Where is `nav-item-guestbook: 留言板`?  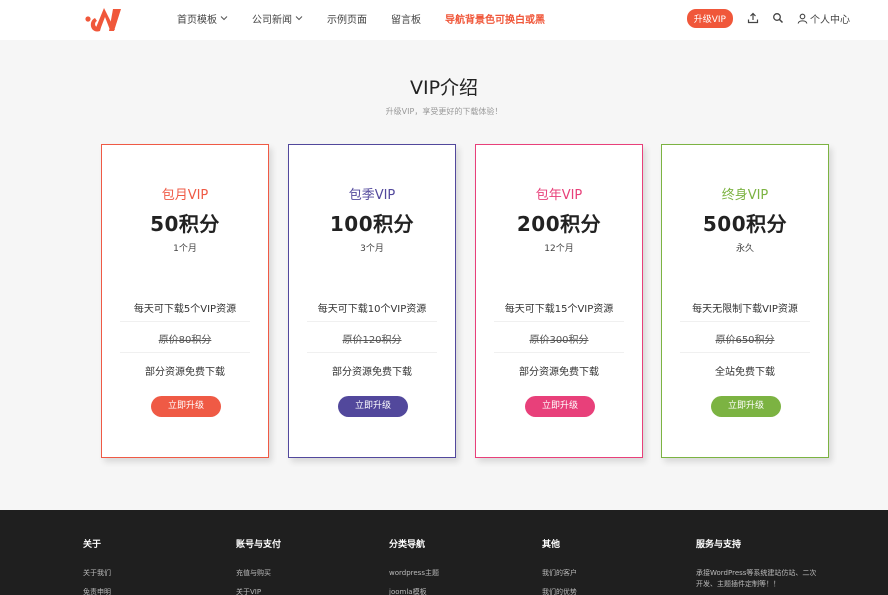 nav-item-guestbook: 留言板 is located at coordinates (406, 18).